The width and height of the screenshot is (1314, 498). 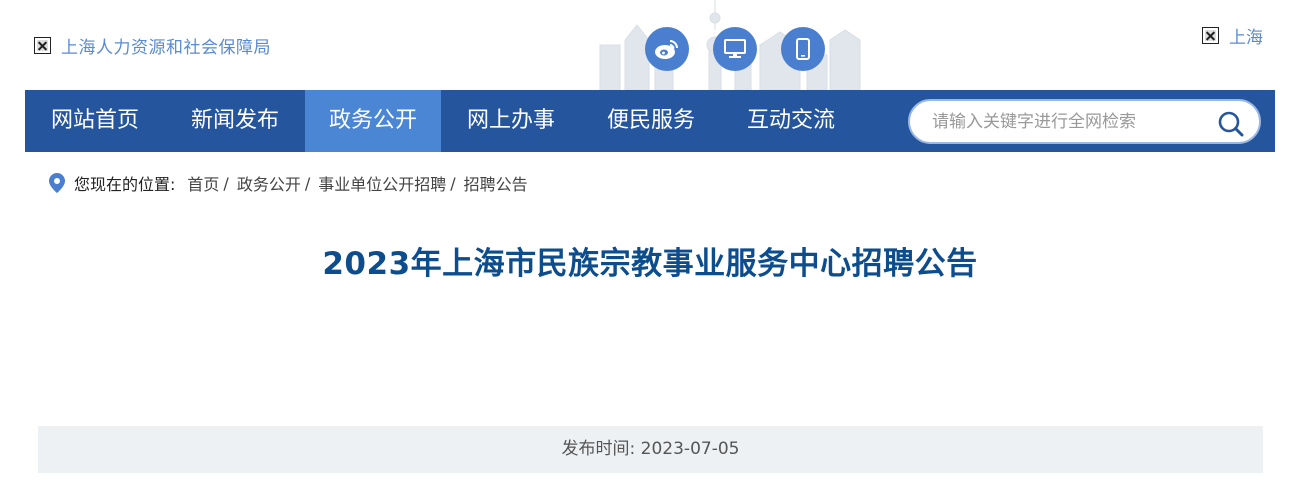 I want to click on region-label: 上海, so click(x=1246, y=38).